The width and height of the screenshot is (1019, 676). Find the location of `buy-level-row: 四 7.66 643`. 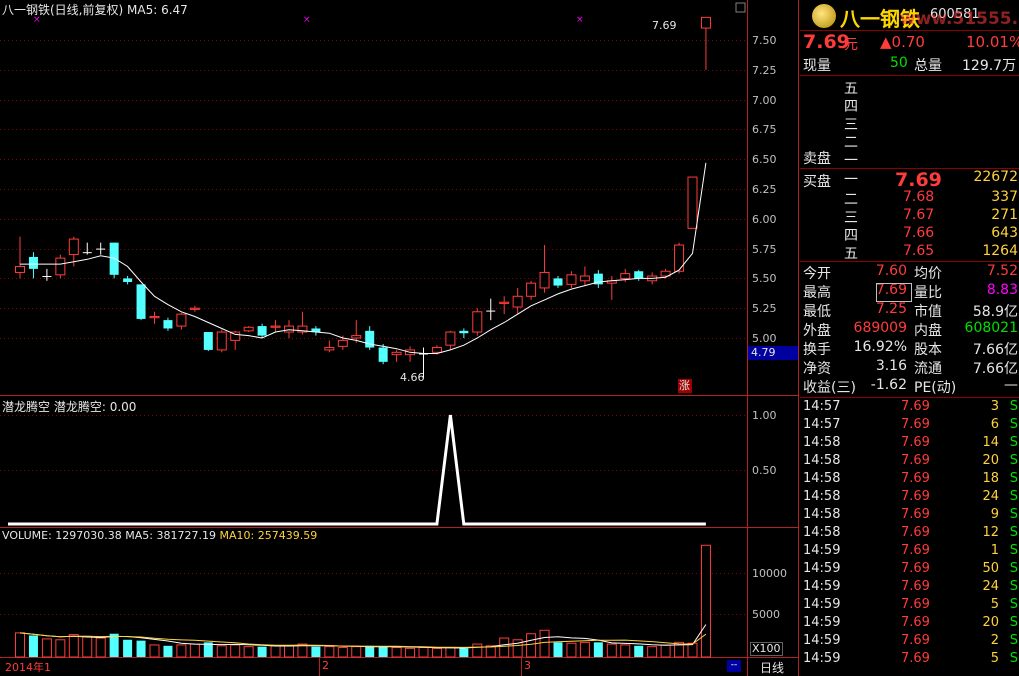

buy-level-row: 四 7.66 643 is located at coordinates (909, 234).